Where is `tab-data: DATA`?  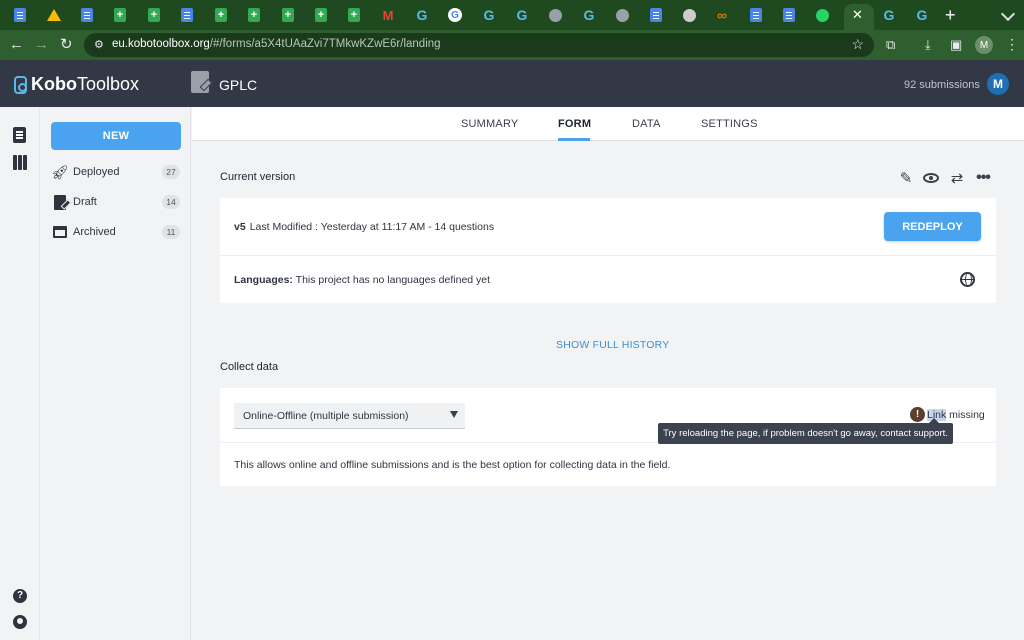 tab-data: DATA is located at coordinates (646, 124).